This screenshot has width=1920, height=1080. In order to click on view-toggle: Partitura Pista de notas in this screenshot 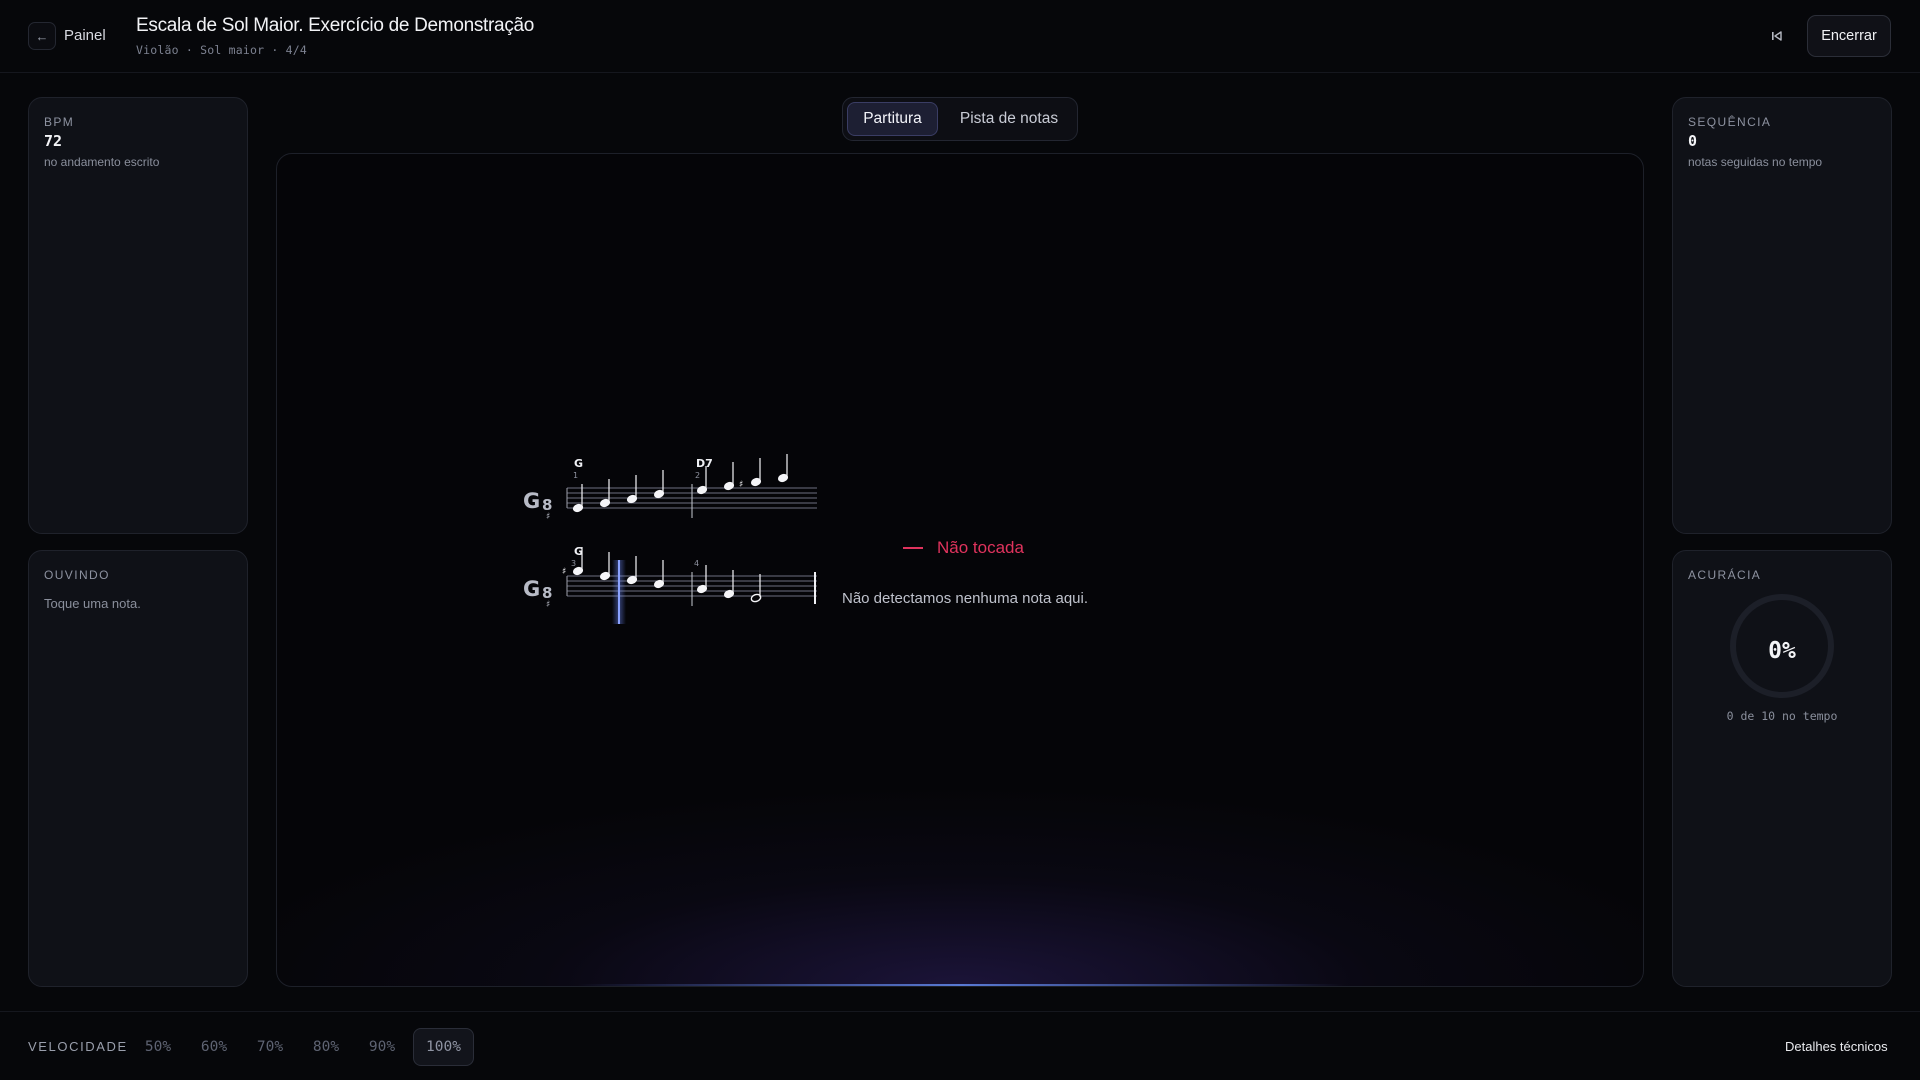, I will do `click(960, 119)`.